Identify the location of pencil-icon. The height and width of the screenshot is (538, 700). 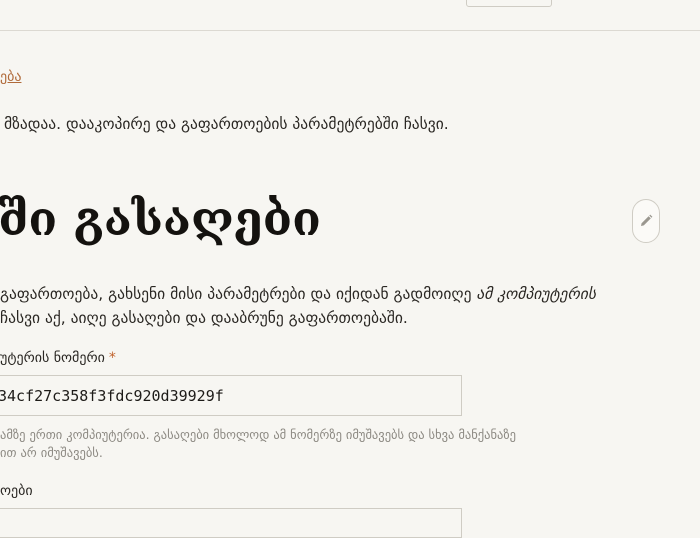
(646, 221).